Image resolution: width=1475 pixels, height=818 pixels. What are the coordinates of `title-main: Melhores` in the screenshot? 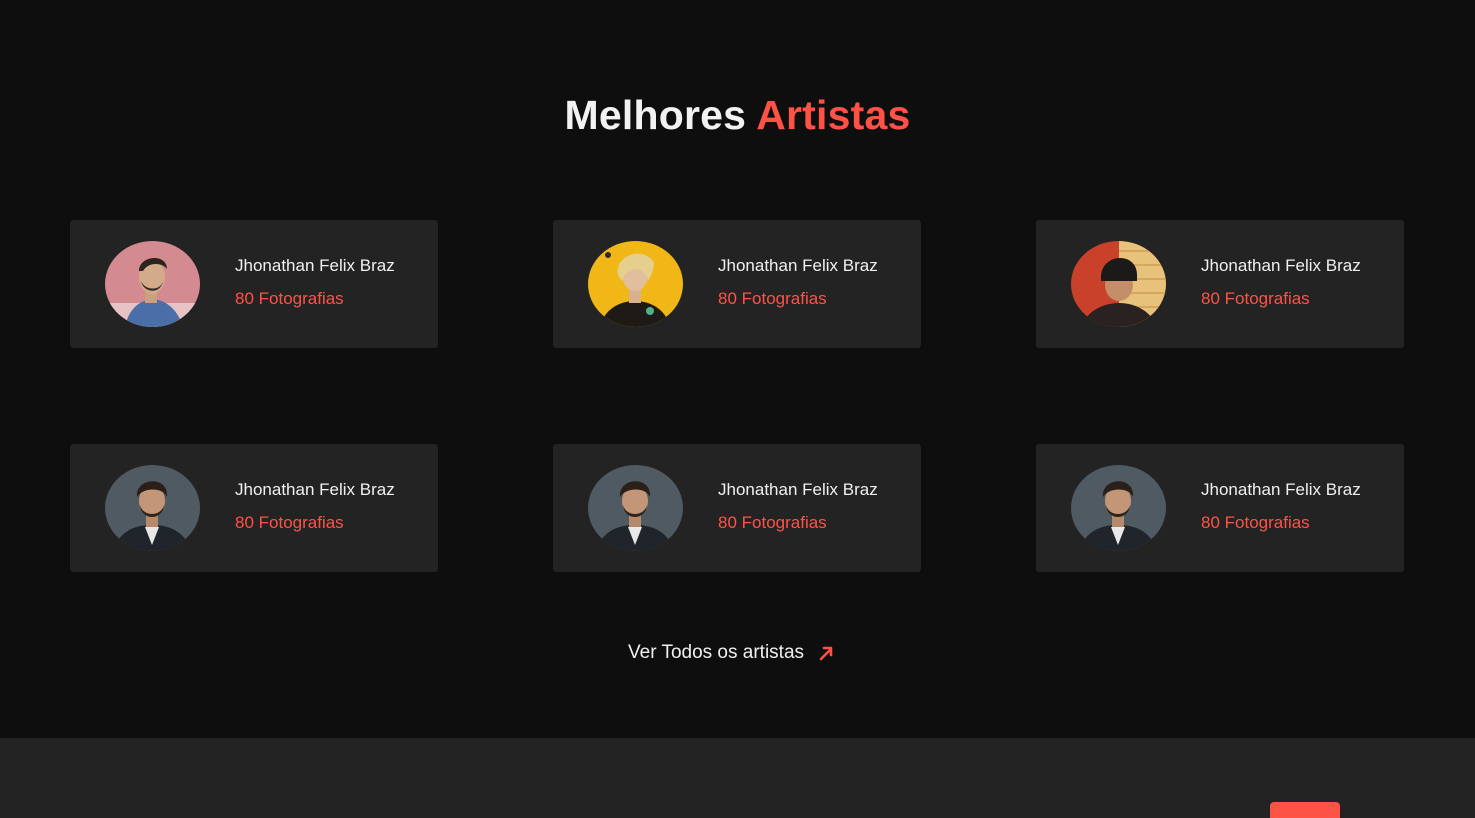 It's located at (655, 115).